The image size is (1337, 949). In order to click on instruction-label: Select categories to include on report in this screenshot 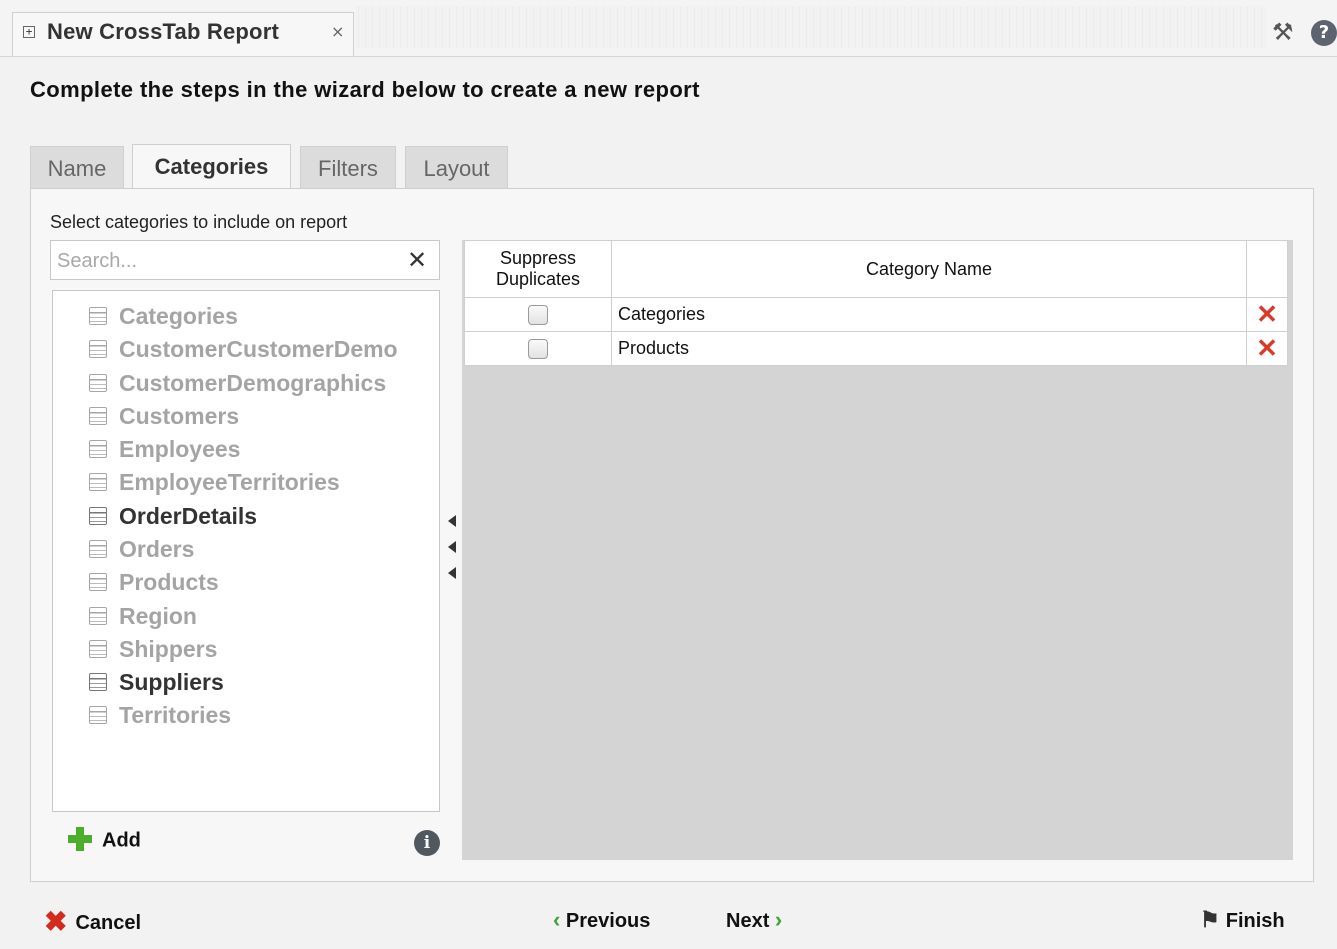, I will do `click(199, 222)`.